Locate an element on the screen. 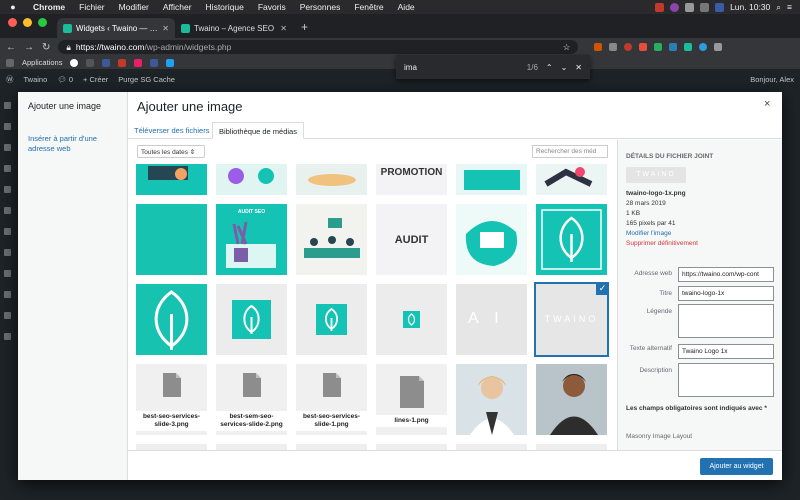 The height and width of the screenshot is (500, 800). find-next-icon: ⌄ is located at coordinates (564, 67).